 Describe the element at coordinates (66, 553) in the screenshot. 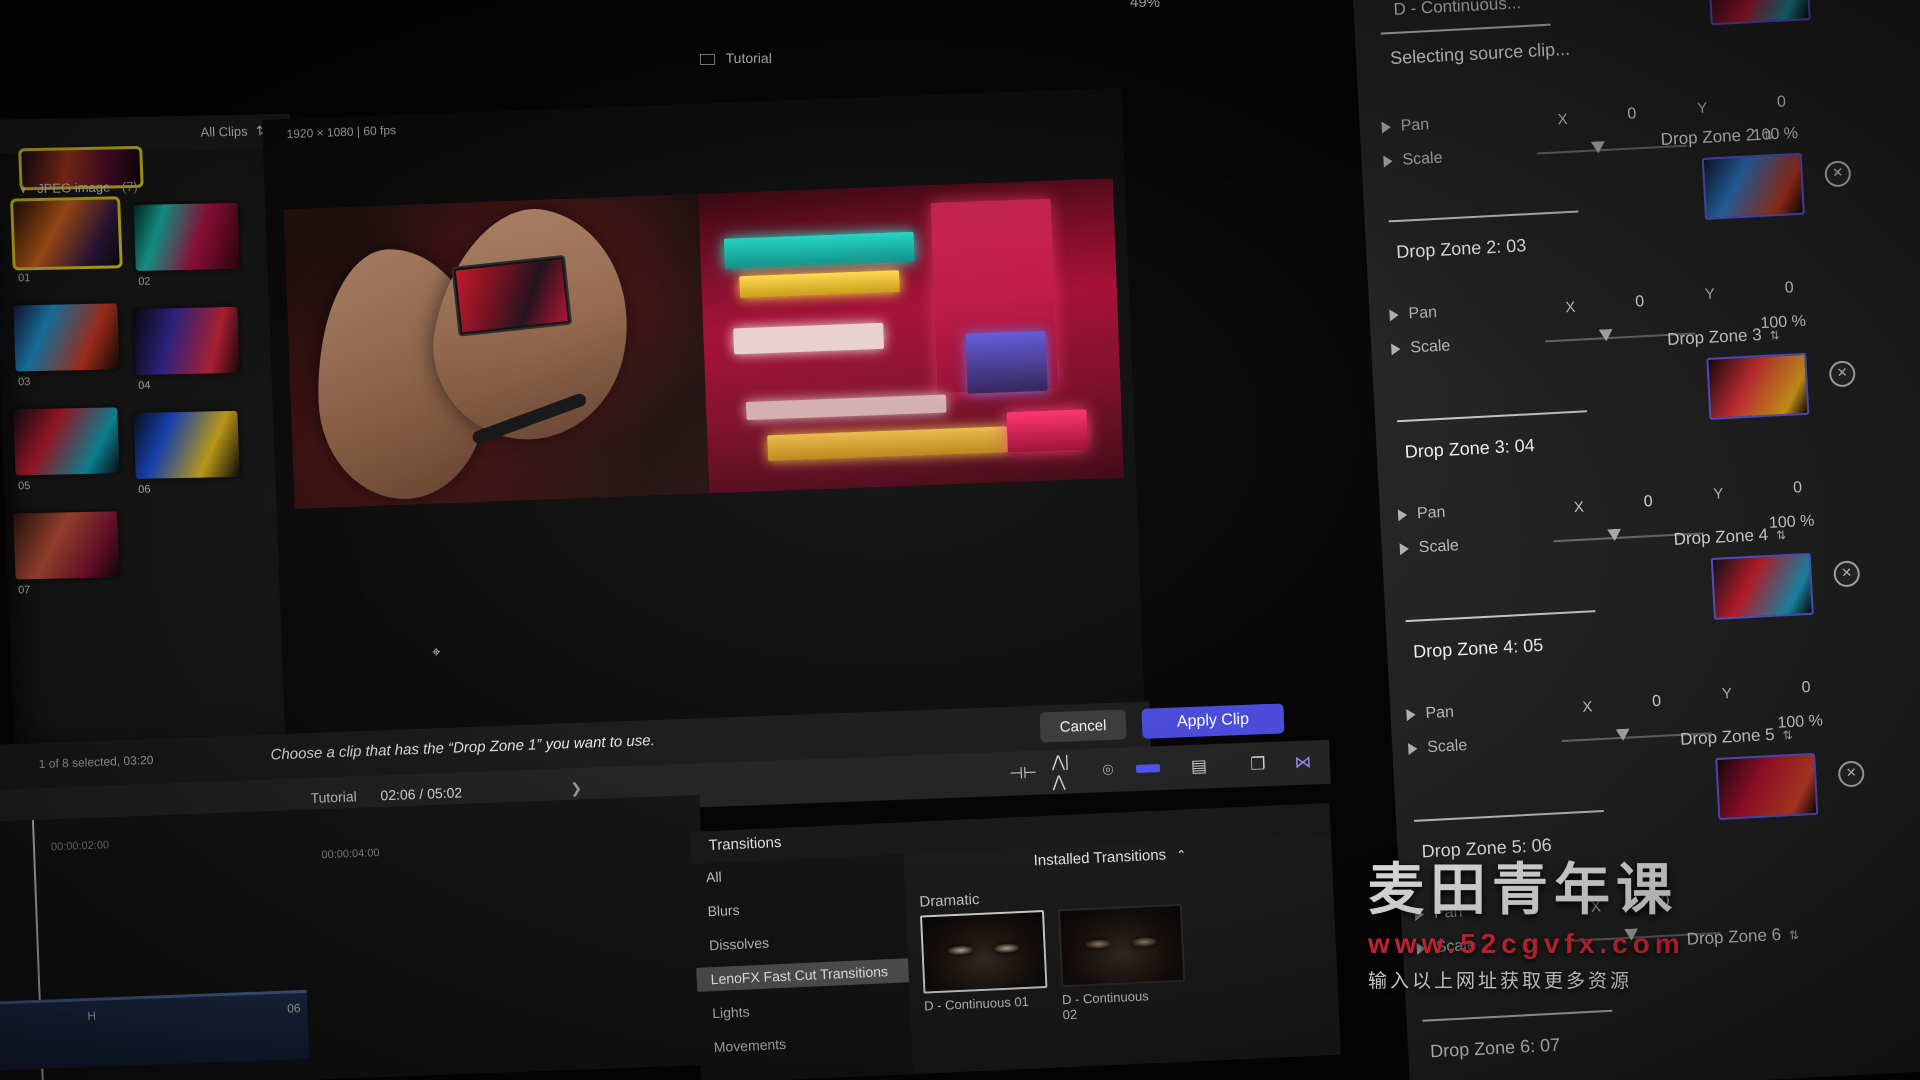

I see `browser-thumbnail: 07` at that location.